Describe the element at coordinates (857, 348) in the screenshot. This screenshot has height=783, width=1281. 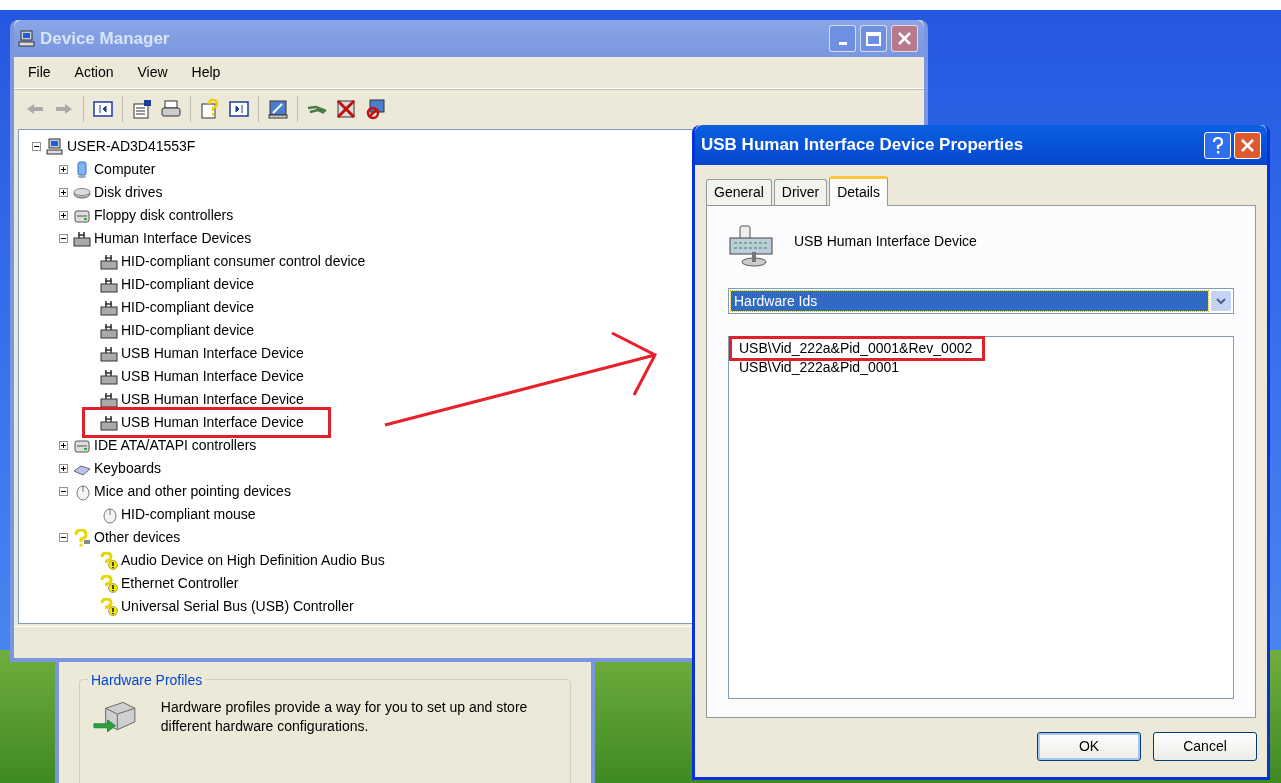
I see `list-item: USB\Vid_222a&Pid_0001&Rev_0002` at that location.